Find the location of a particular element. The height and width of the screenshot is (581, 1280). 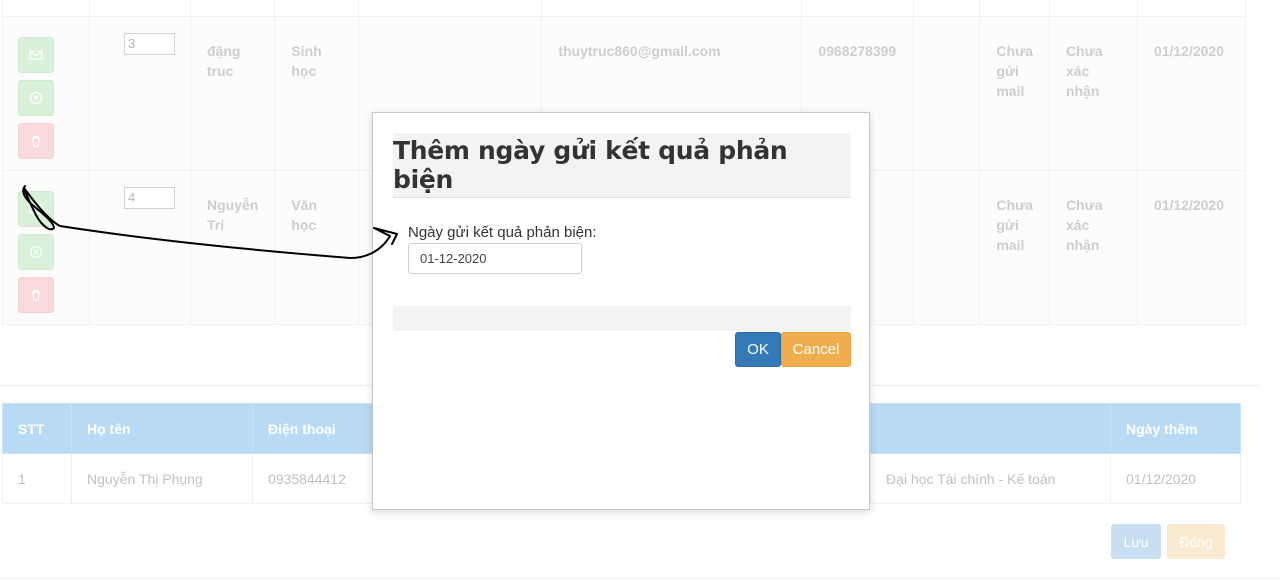

ok-button: OK is located at coordinates (758, 349).